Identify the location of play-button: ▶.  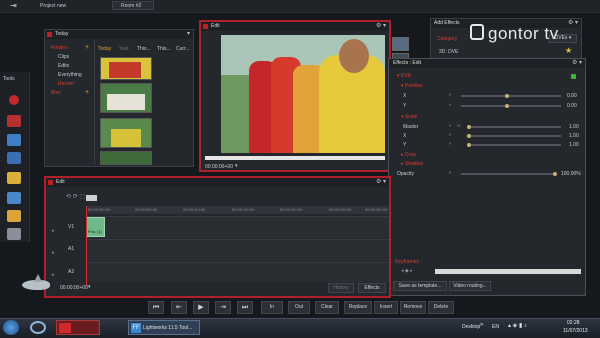
(201, 307).